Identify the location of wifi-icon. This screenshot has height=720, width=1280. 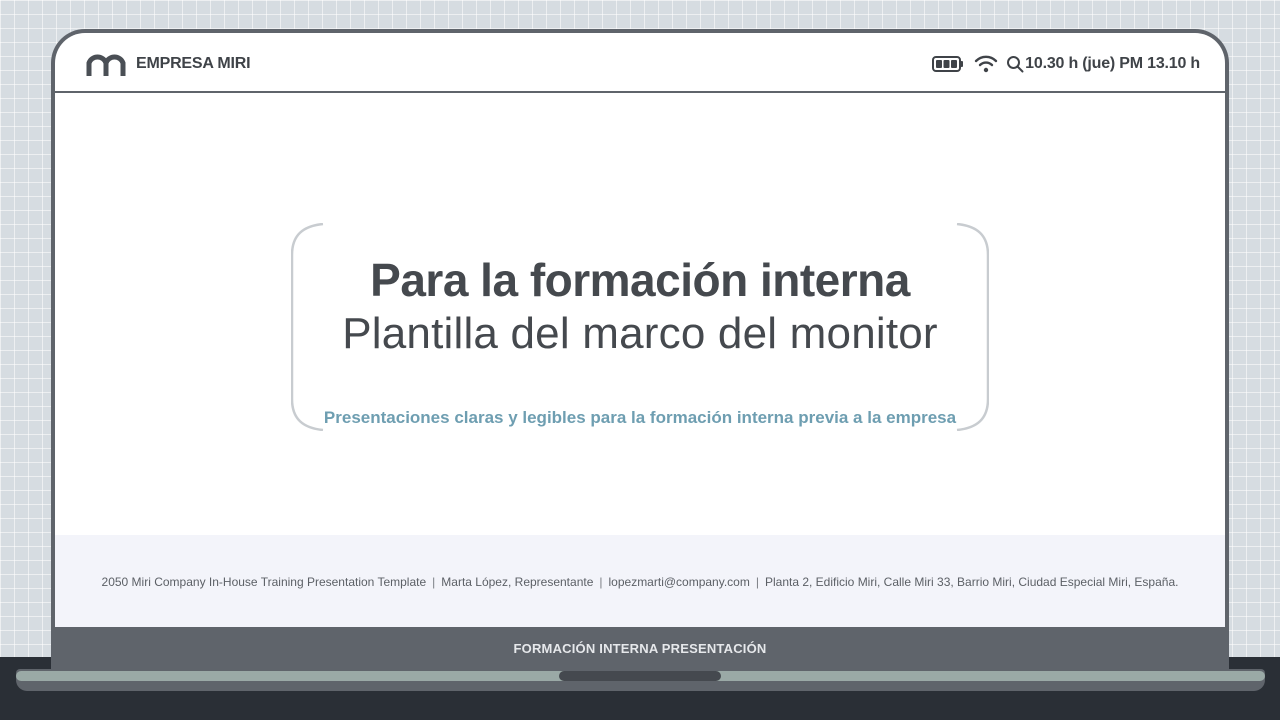
(986, 64).